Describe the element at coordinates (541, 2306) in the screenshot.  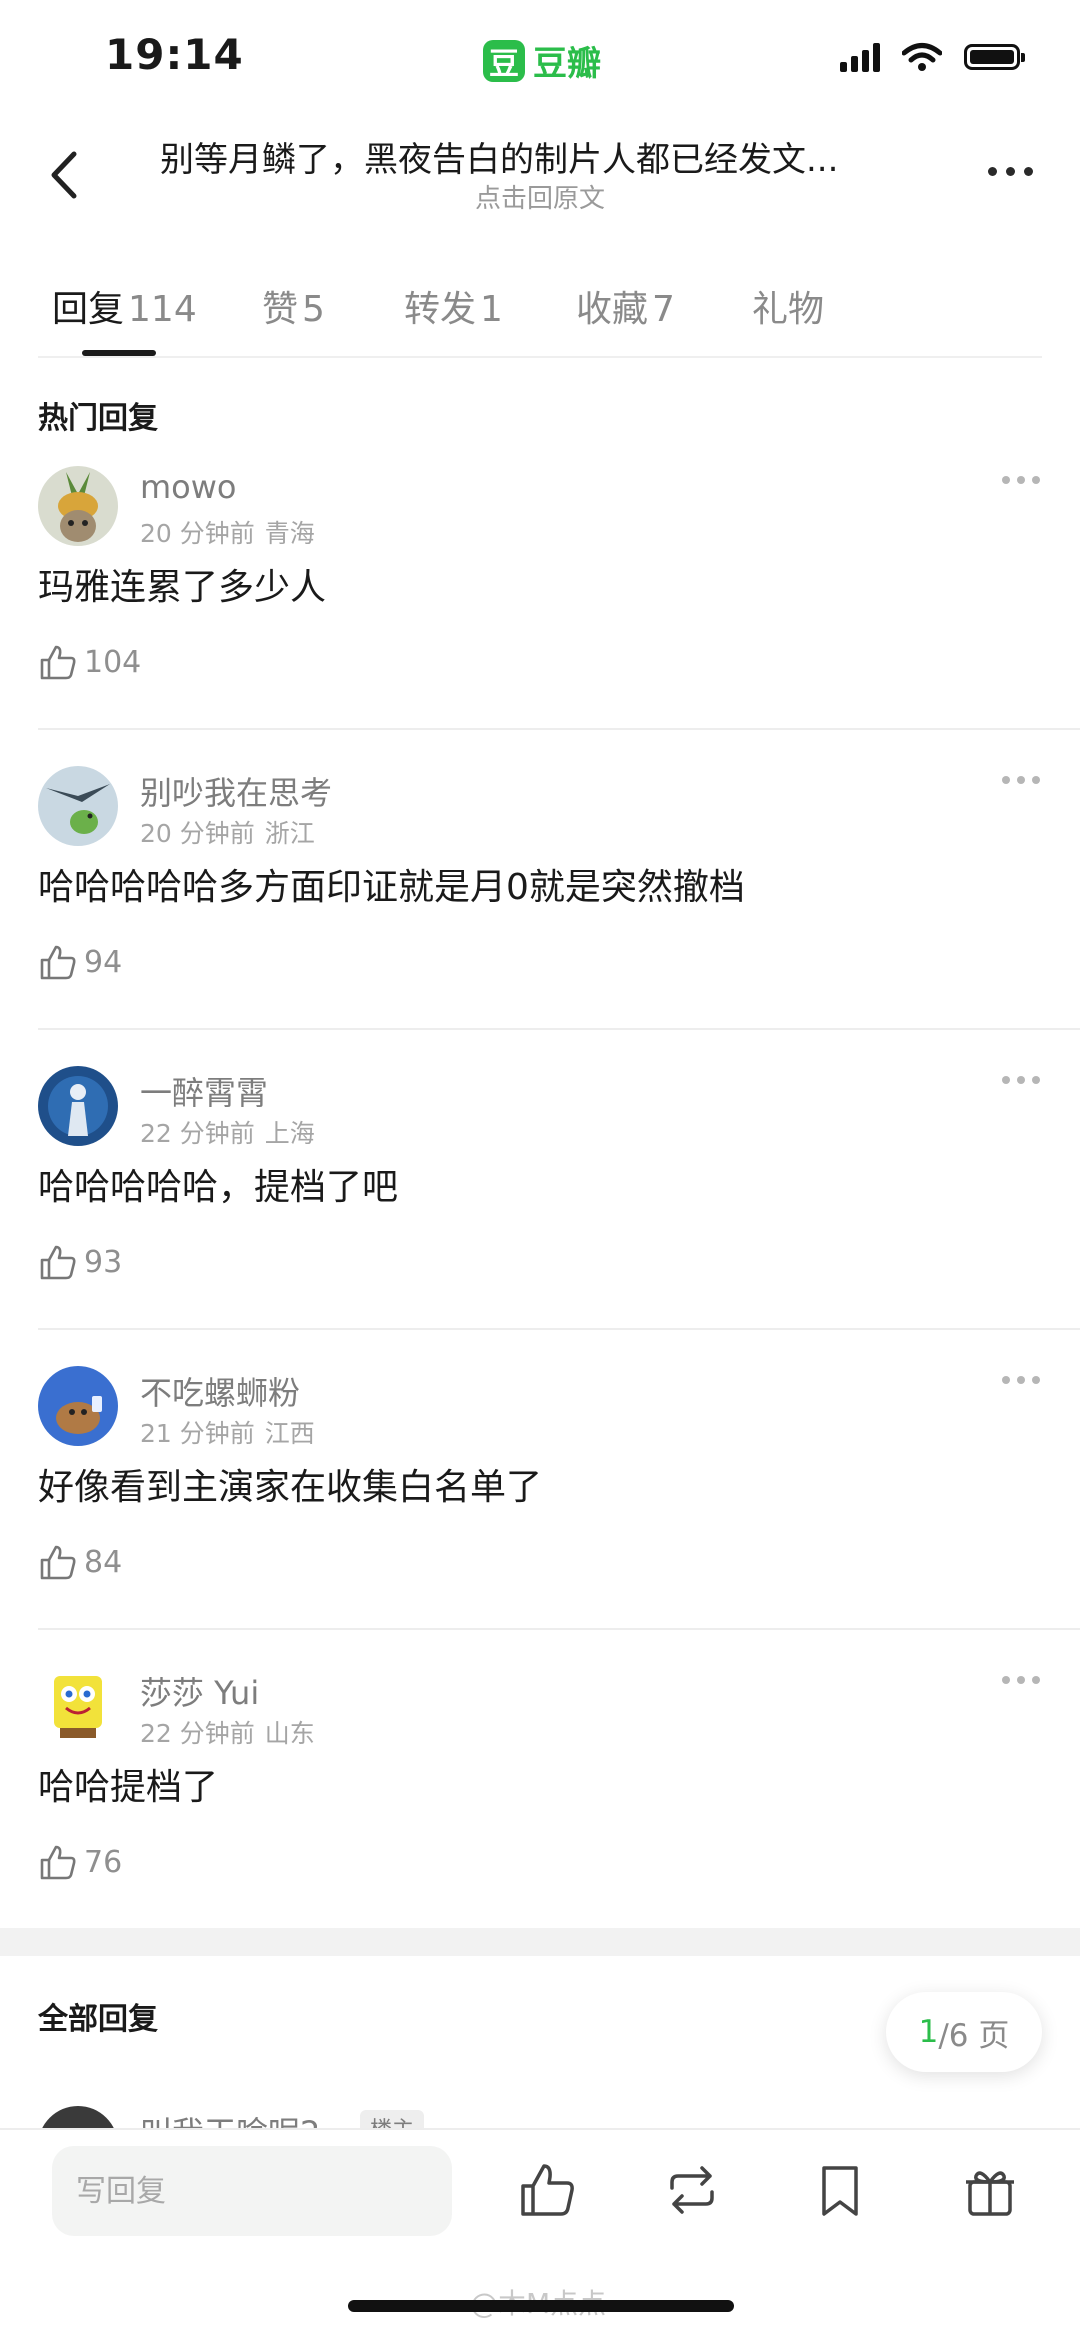
I see `home-indicator` at that location.